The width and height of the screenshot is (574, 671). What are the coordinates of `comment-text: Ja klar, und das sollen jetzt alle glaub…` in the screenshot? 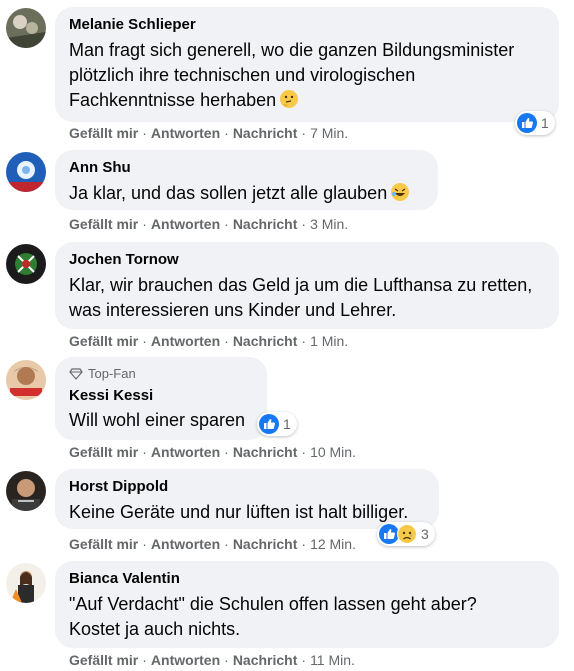 It's located at (246, 193).